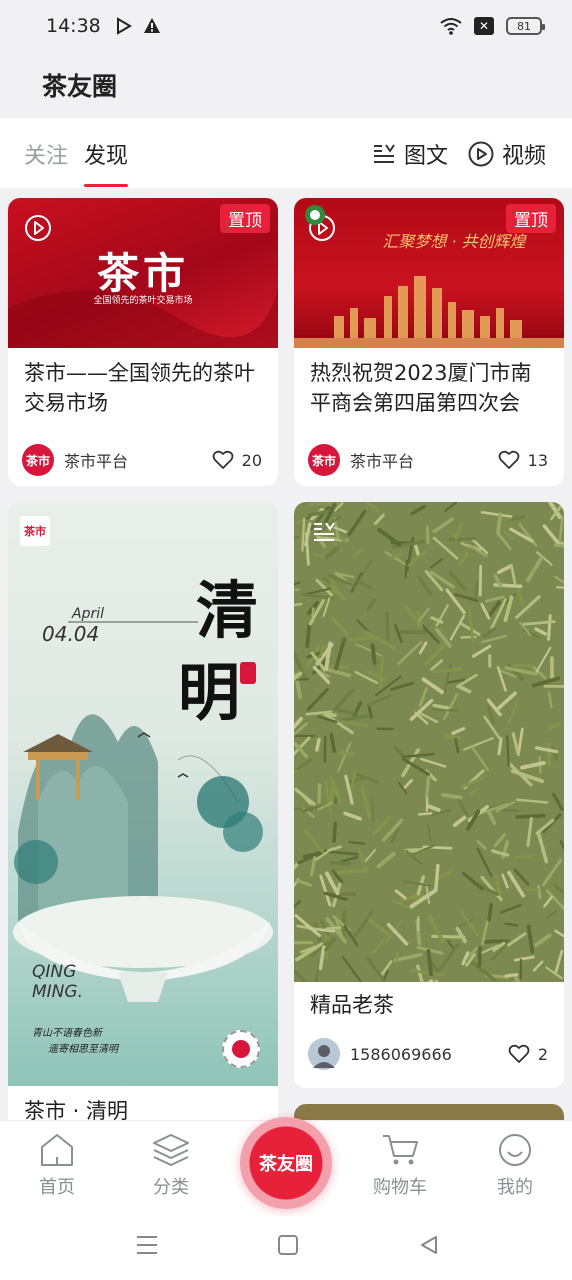  Describe the element at coordinates (515, 1150) in the screenshot. I see `smiley-icon` at that location.